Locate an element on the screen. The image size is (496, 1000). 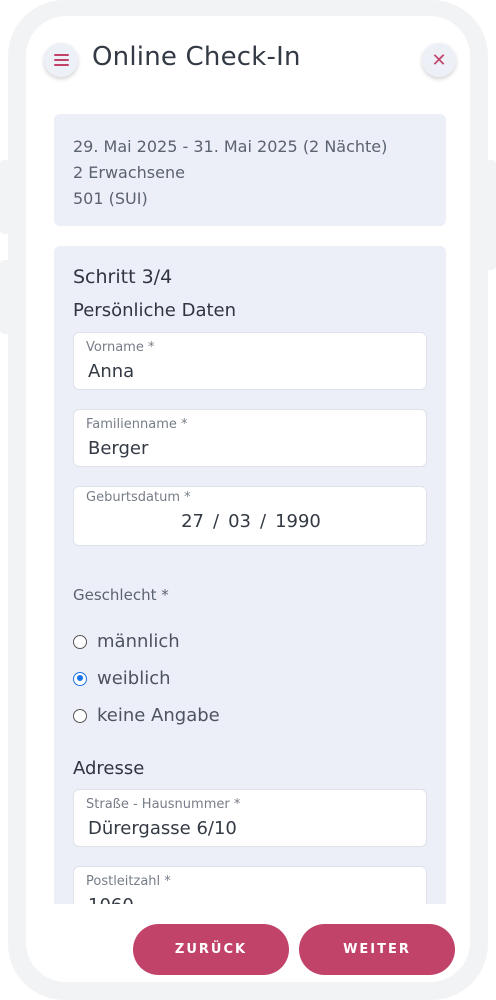
birthdate-month: 03 is located at coordinates (239, 521).